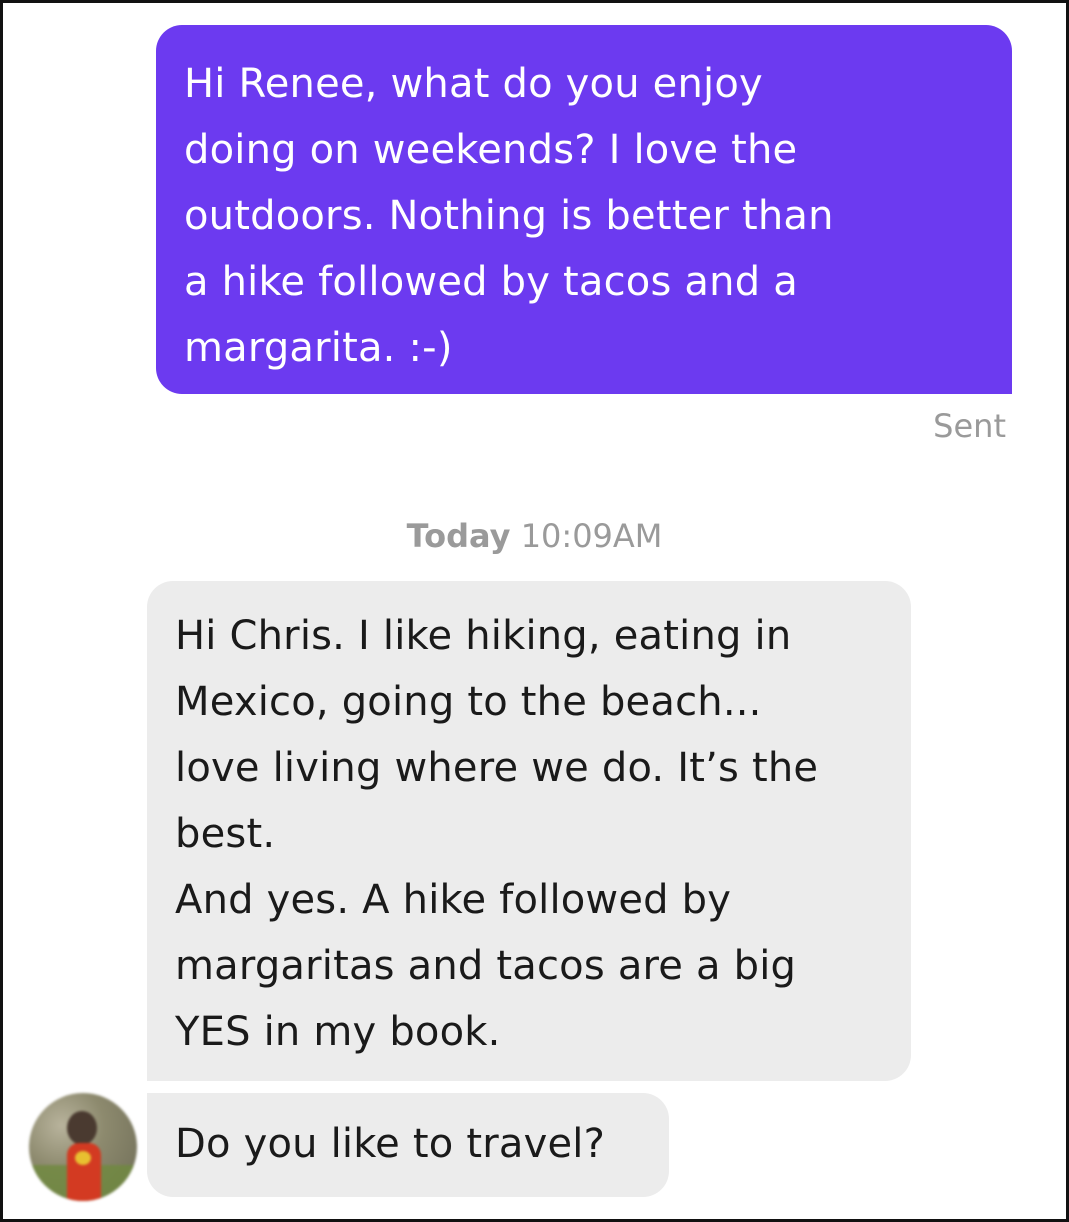  Describe the element at coordinates (408, 1145) in the screenshot. I see `received-message-bubble: Do you like to travel?` at that location.